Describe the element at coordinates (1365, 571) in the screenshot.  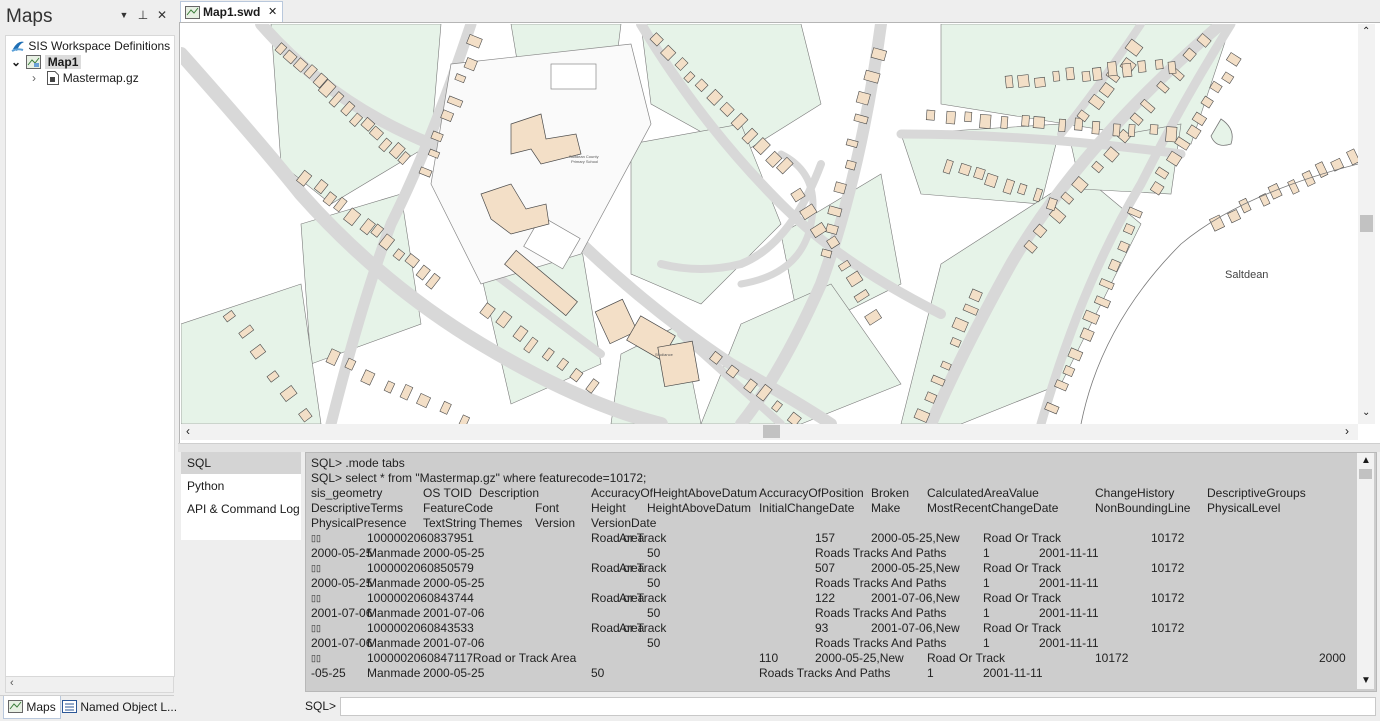
I see `console-vertical-scrollbar: ▲ ▼` at that location.